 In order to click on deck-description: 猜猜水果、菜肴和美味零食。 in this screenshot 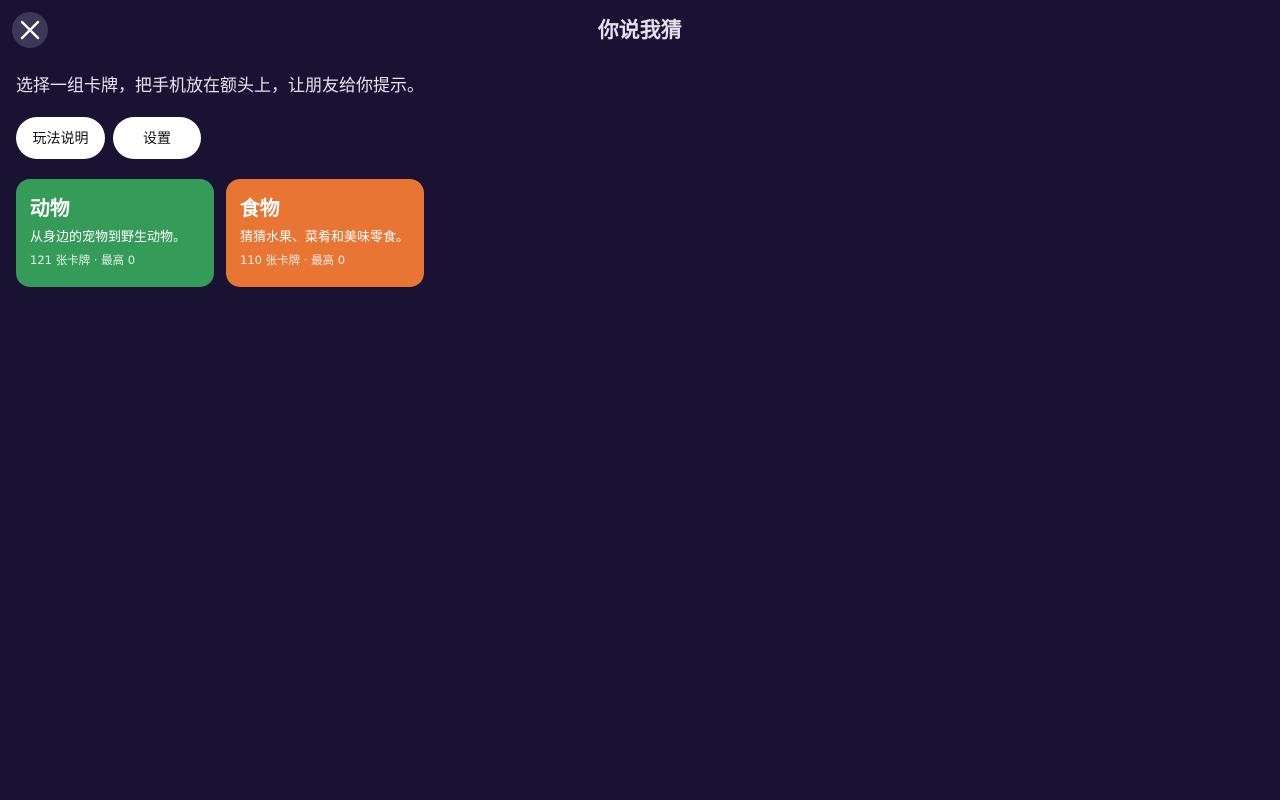, I will do `click(325, 237)`.